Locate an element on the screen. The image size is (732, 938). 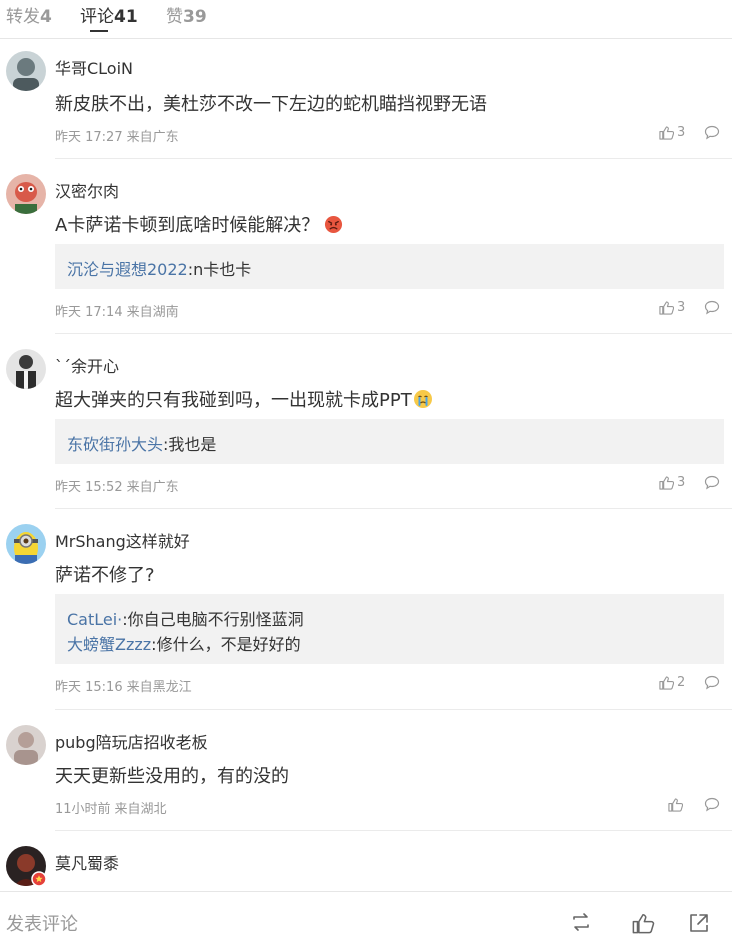
like-count: 2 is located at coordinates (681, 682).